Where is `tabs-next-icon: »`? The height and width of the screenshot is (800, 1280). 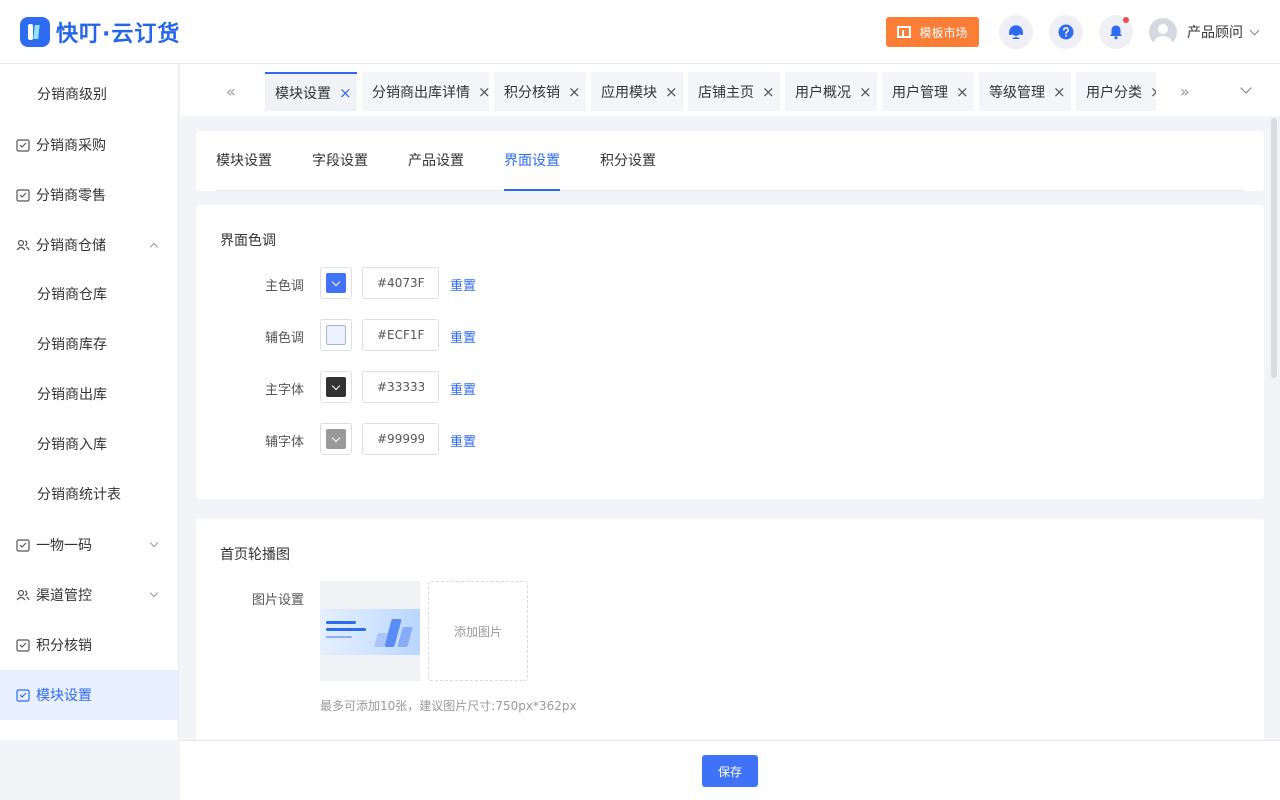 tabs-next-icon: » is located at coordinates (1185, 91).